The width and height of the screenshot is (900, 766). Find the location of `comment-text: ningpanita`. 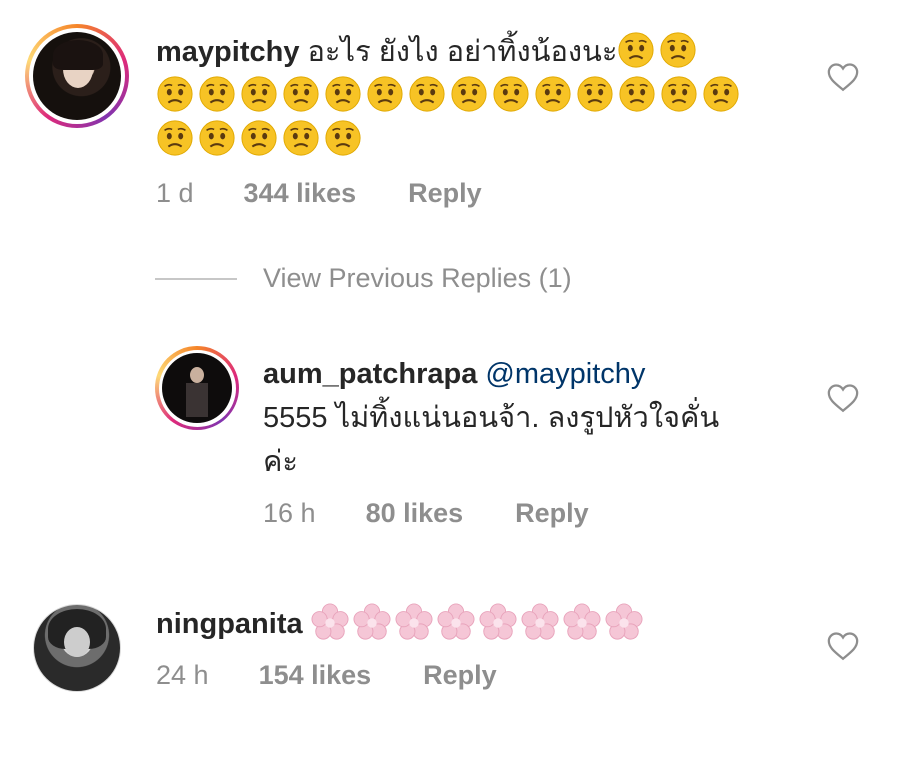

comment-text: ningpanita is located at coordinates (476, 624).